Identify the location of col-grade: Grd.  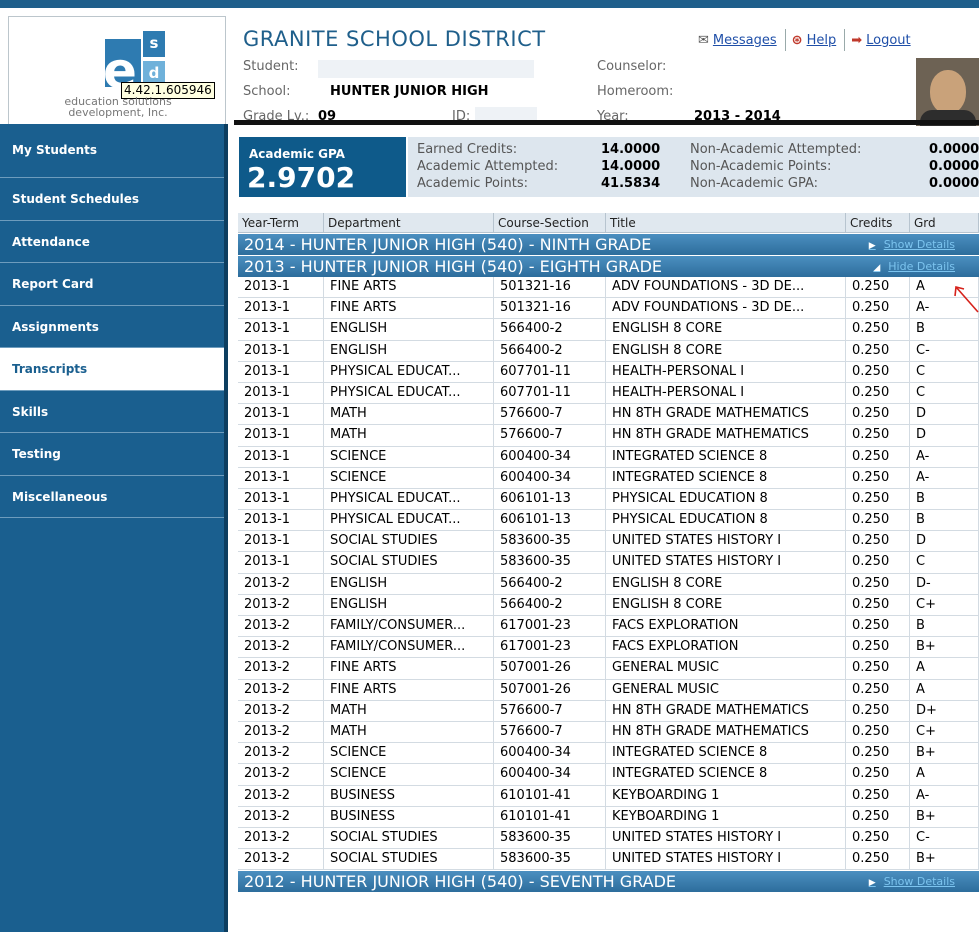
(944, 222).